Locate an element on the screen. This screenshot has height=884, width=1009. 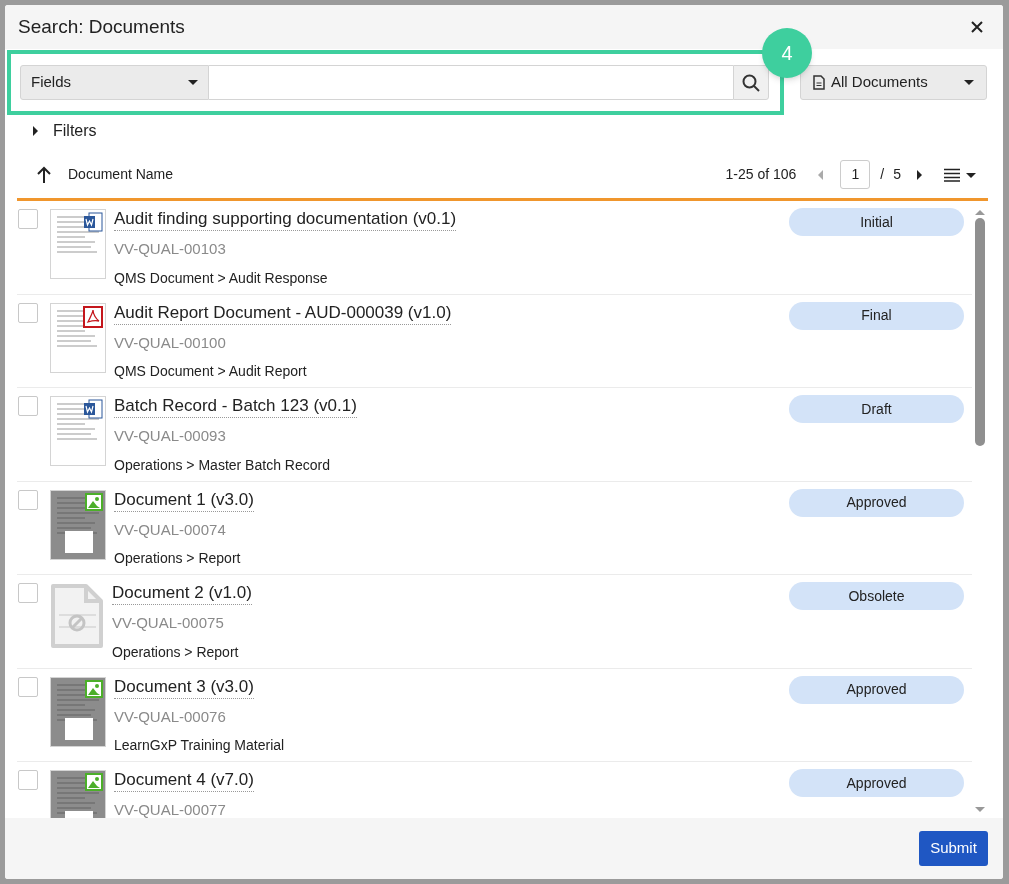
document-title-link: Document 4 (v7.0) is located at coordinates (184, 780).